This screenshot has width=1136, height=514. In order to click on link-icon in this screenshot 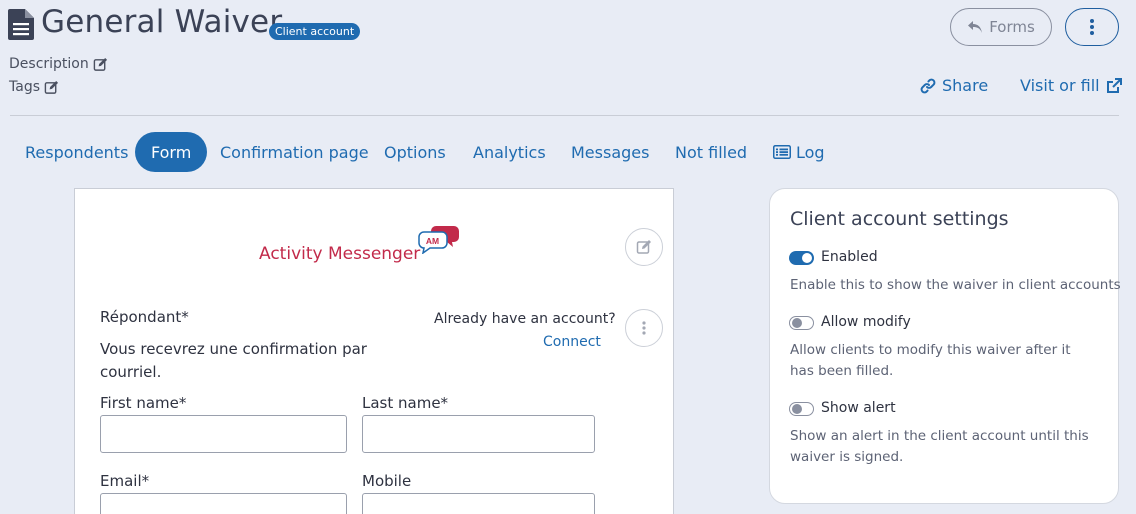, I will do `click(928, 85)`.